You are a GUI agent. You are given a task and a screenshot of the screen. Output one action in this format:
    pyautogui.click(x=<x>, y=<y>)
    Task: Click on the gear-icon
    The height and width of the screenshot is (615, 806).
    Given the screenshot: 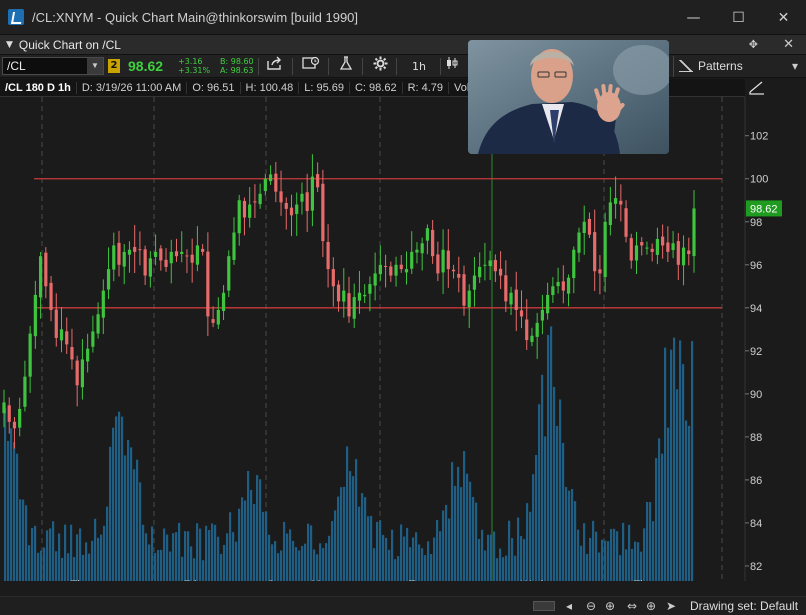 What is the action you would take?
    pyautogui.click(x=380, y=66)
    